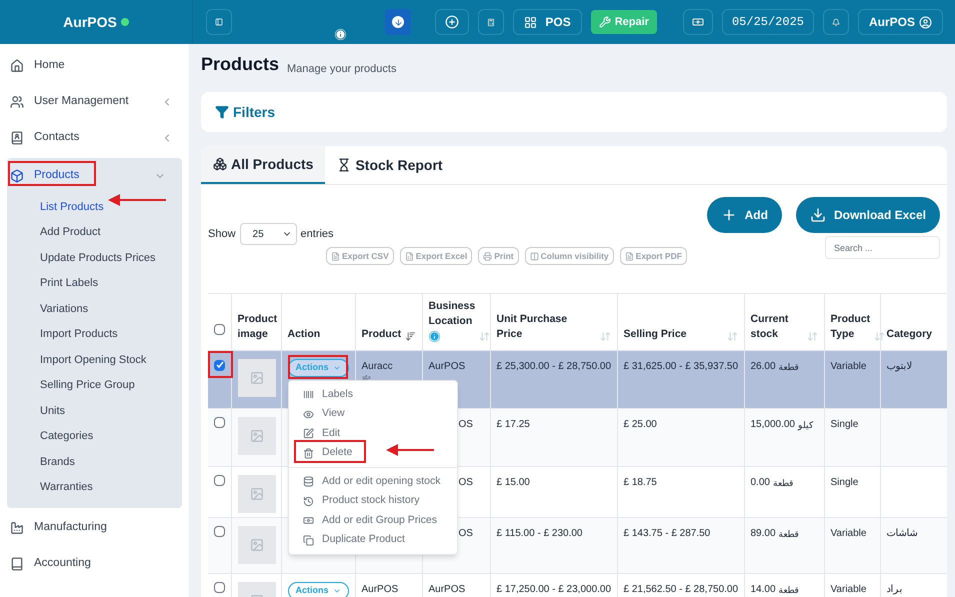  Describe the element at coordinates (308, 520) in the screenshot. I see `cash-icon` at that location.